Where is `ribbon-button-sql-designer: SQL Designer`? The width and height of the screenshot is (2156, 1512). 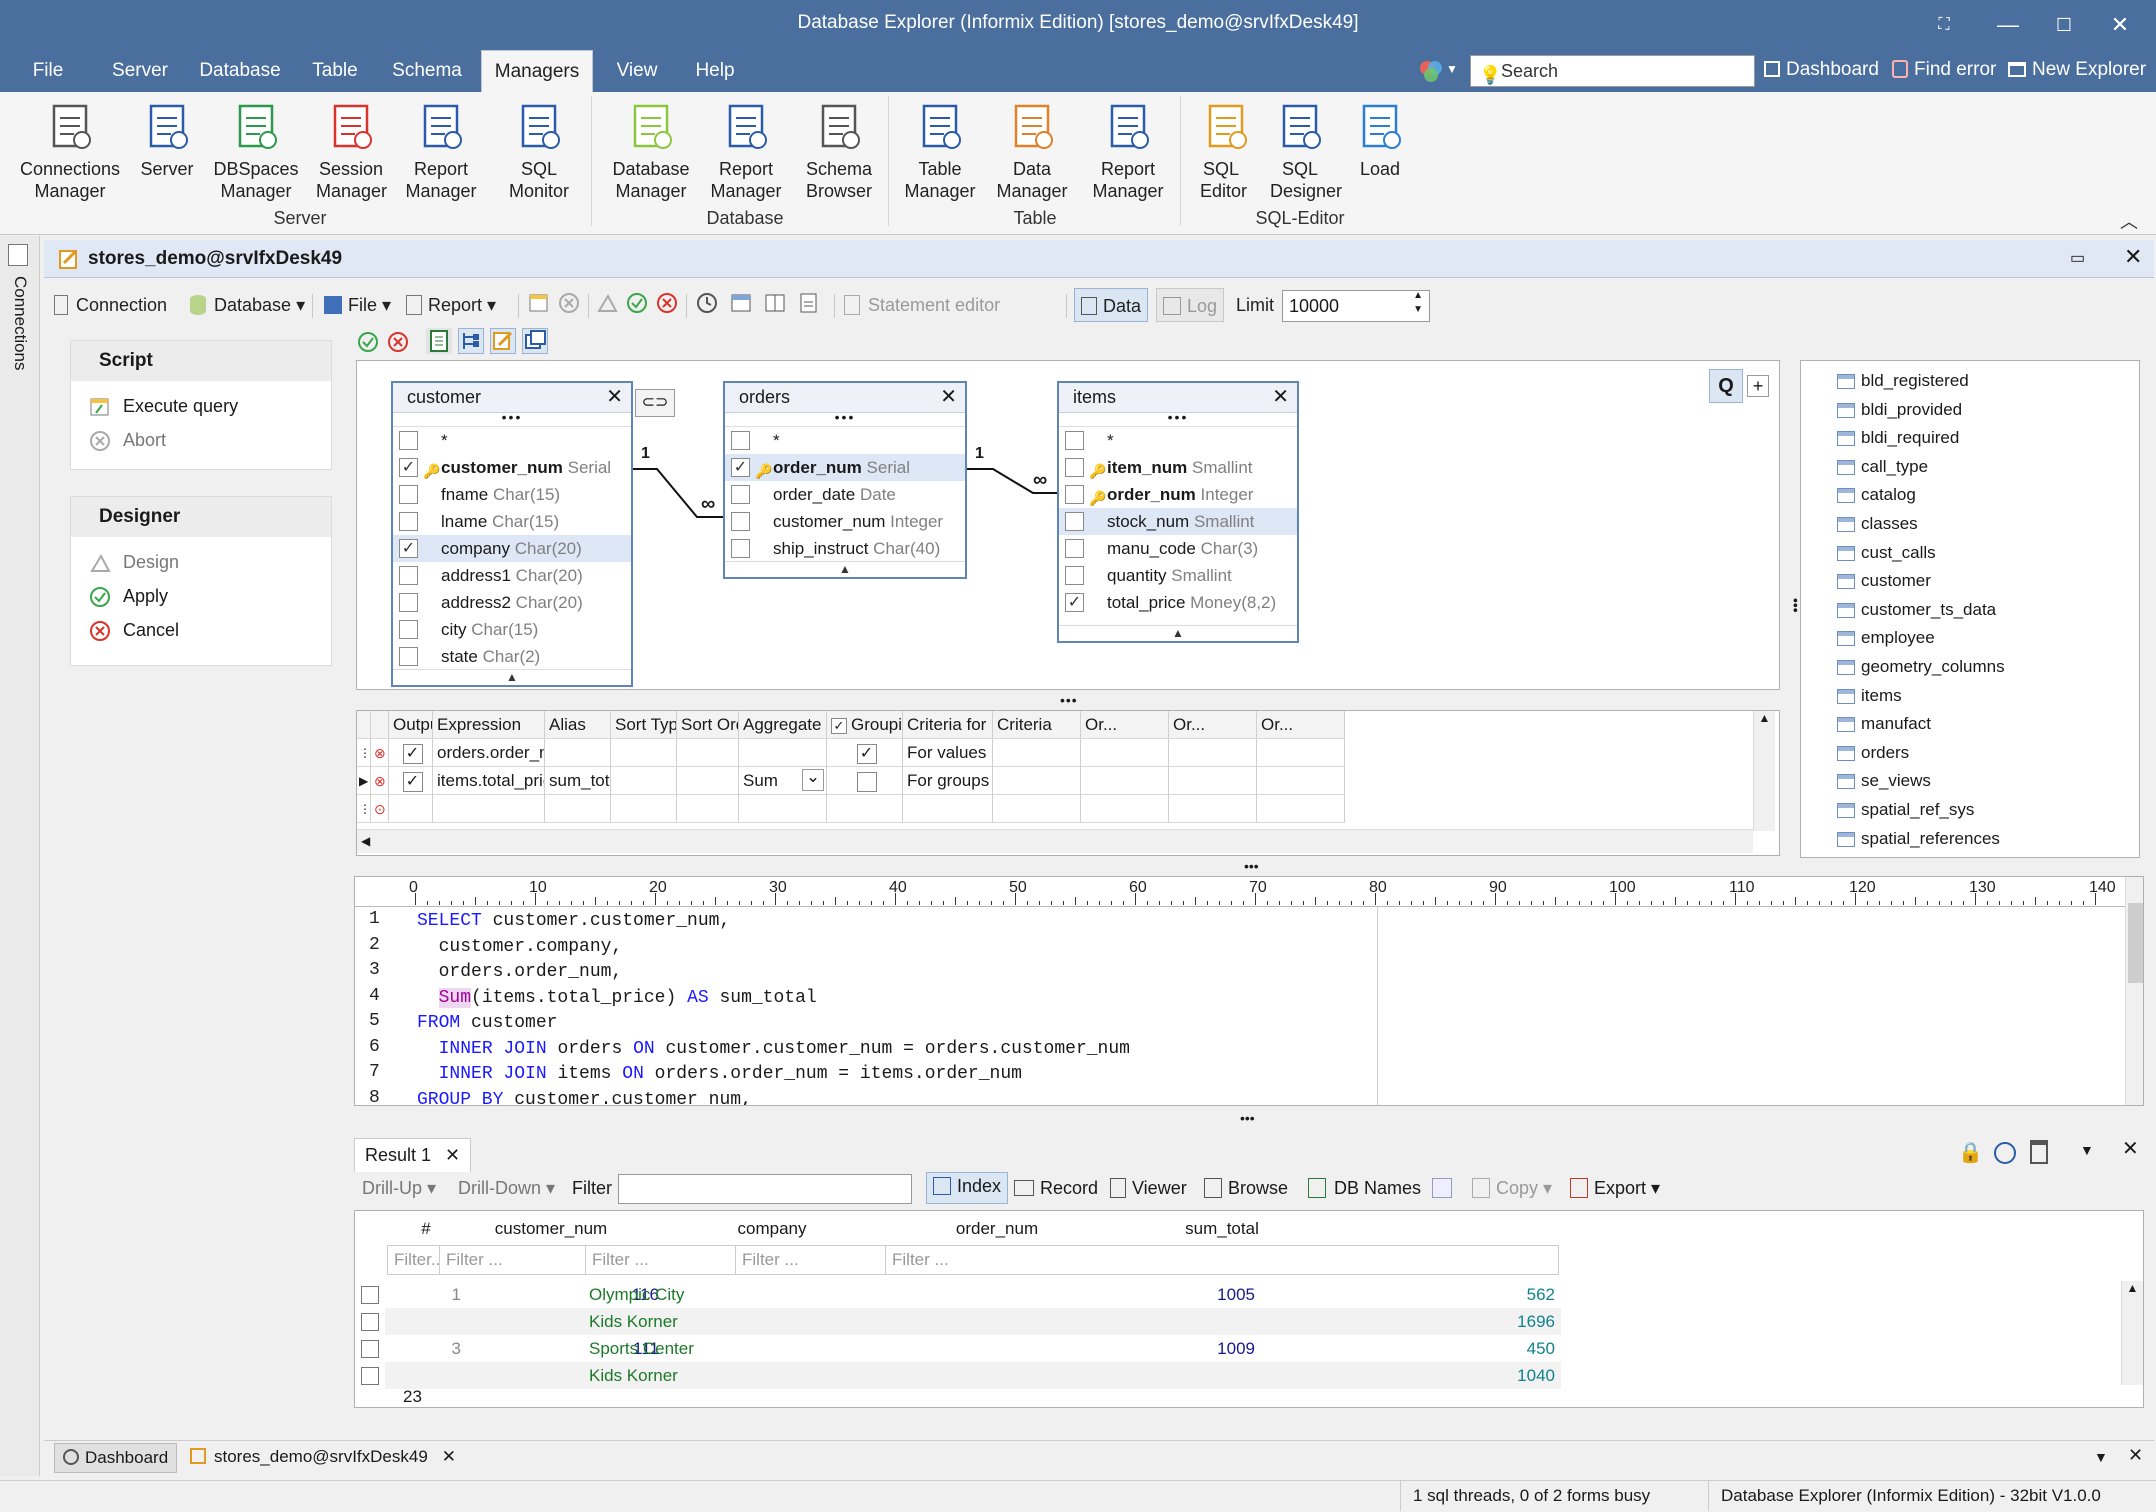
ribbon-button-sql-designer: SQL Designer is located at coordinates (1306, 151).